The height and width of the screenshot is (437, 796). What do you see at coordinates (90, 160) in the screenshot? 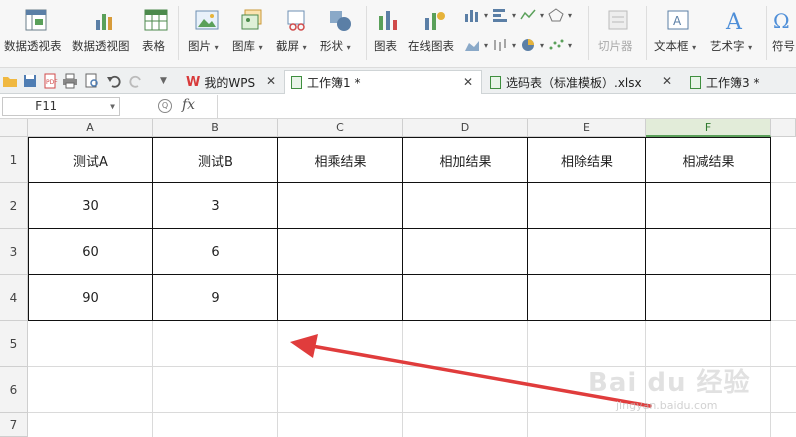
I see `header-cell: 测试A` at bounding box center [90, 160].